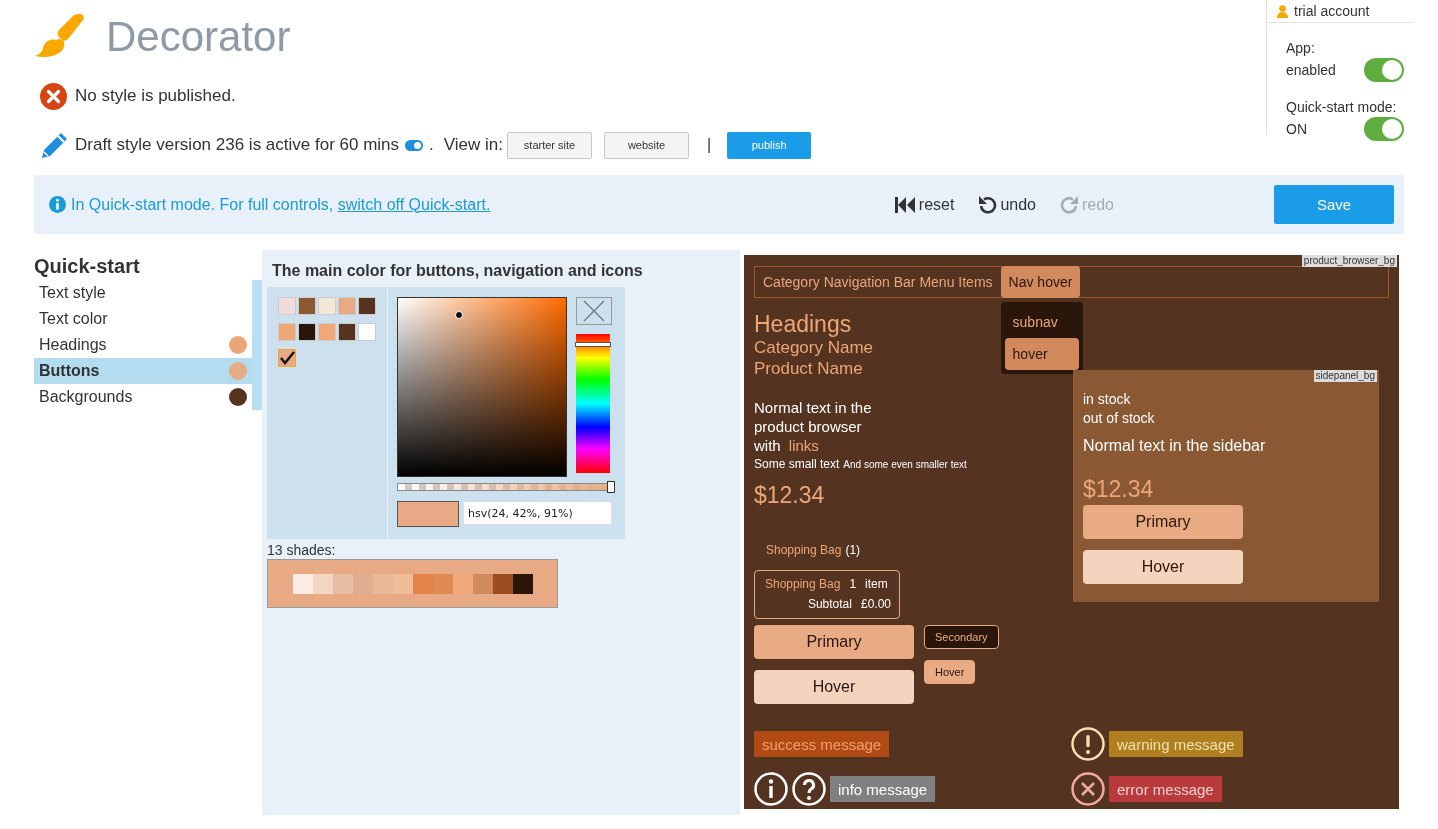 The width and height of the screenshot is (1438, 829). Describe the element at coordinates (803, 584) in the screenshot. I see `bag-label: Shopping Bag` at that location.